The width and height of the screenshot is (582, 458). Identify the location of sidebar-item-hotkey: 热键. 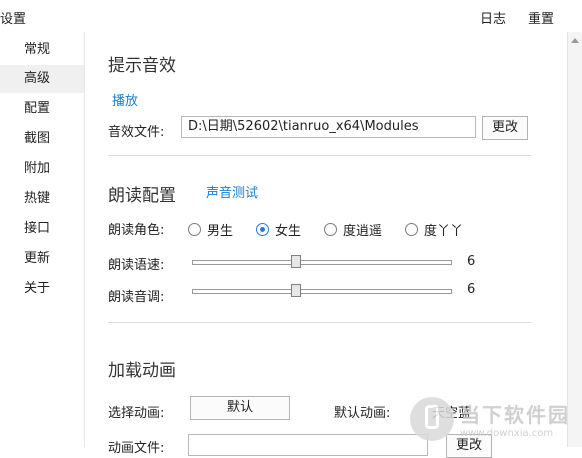
(42, 199).